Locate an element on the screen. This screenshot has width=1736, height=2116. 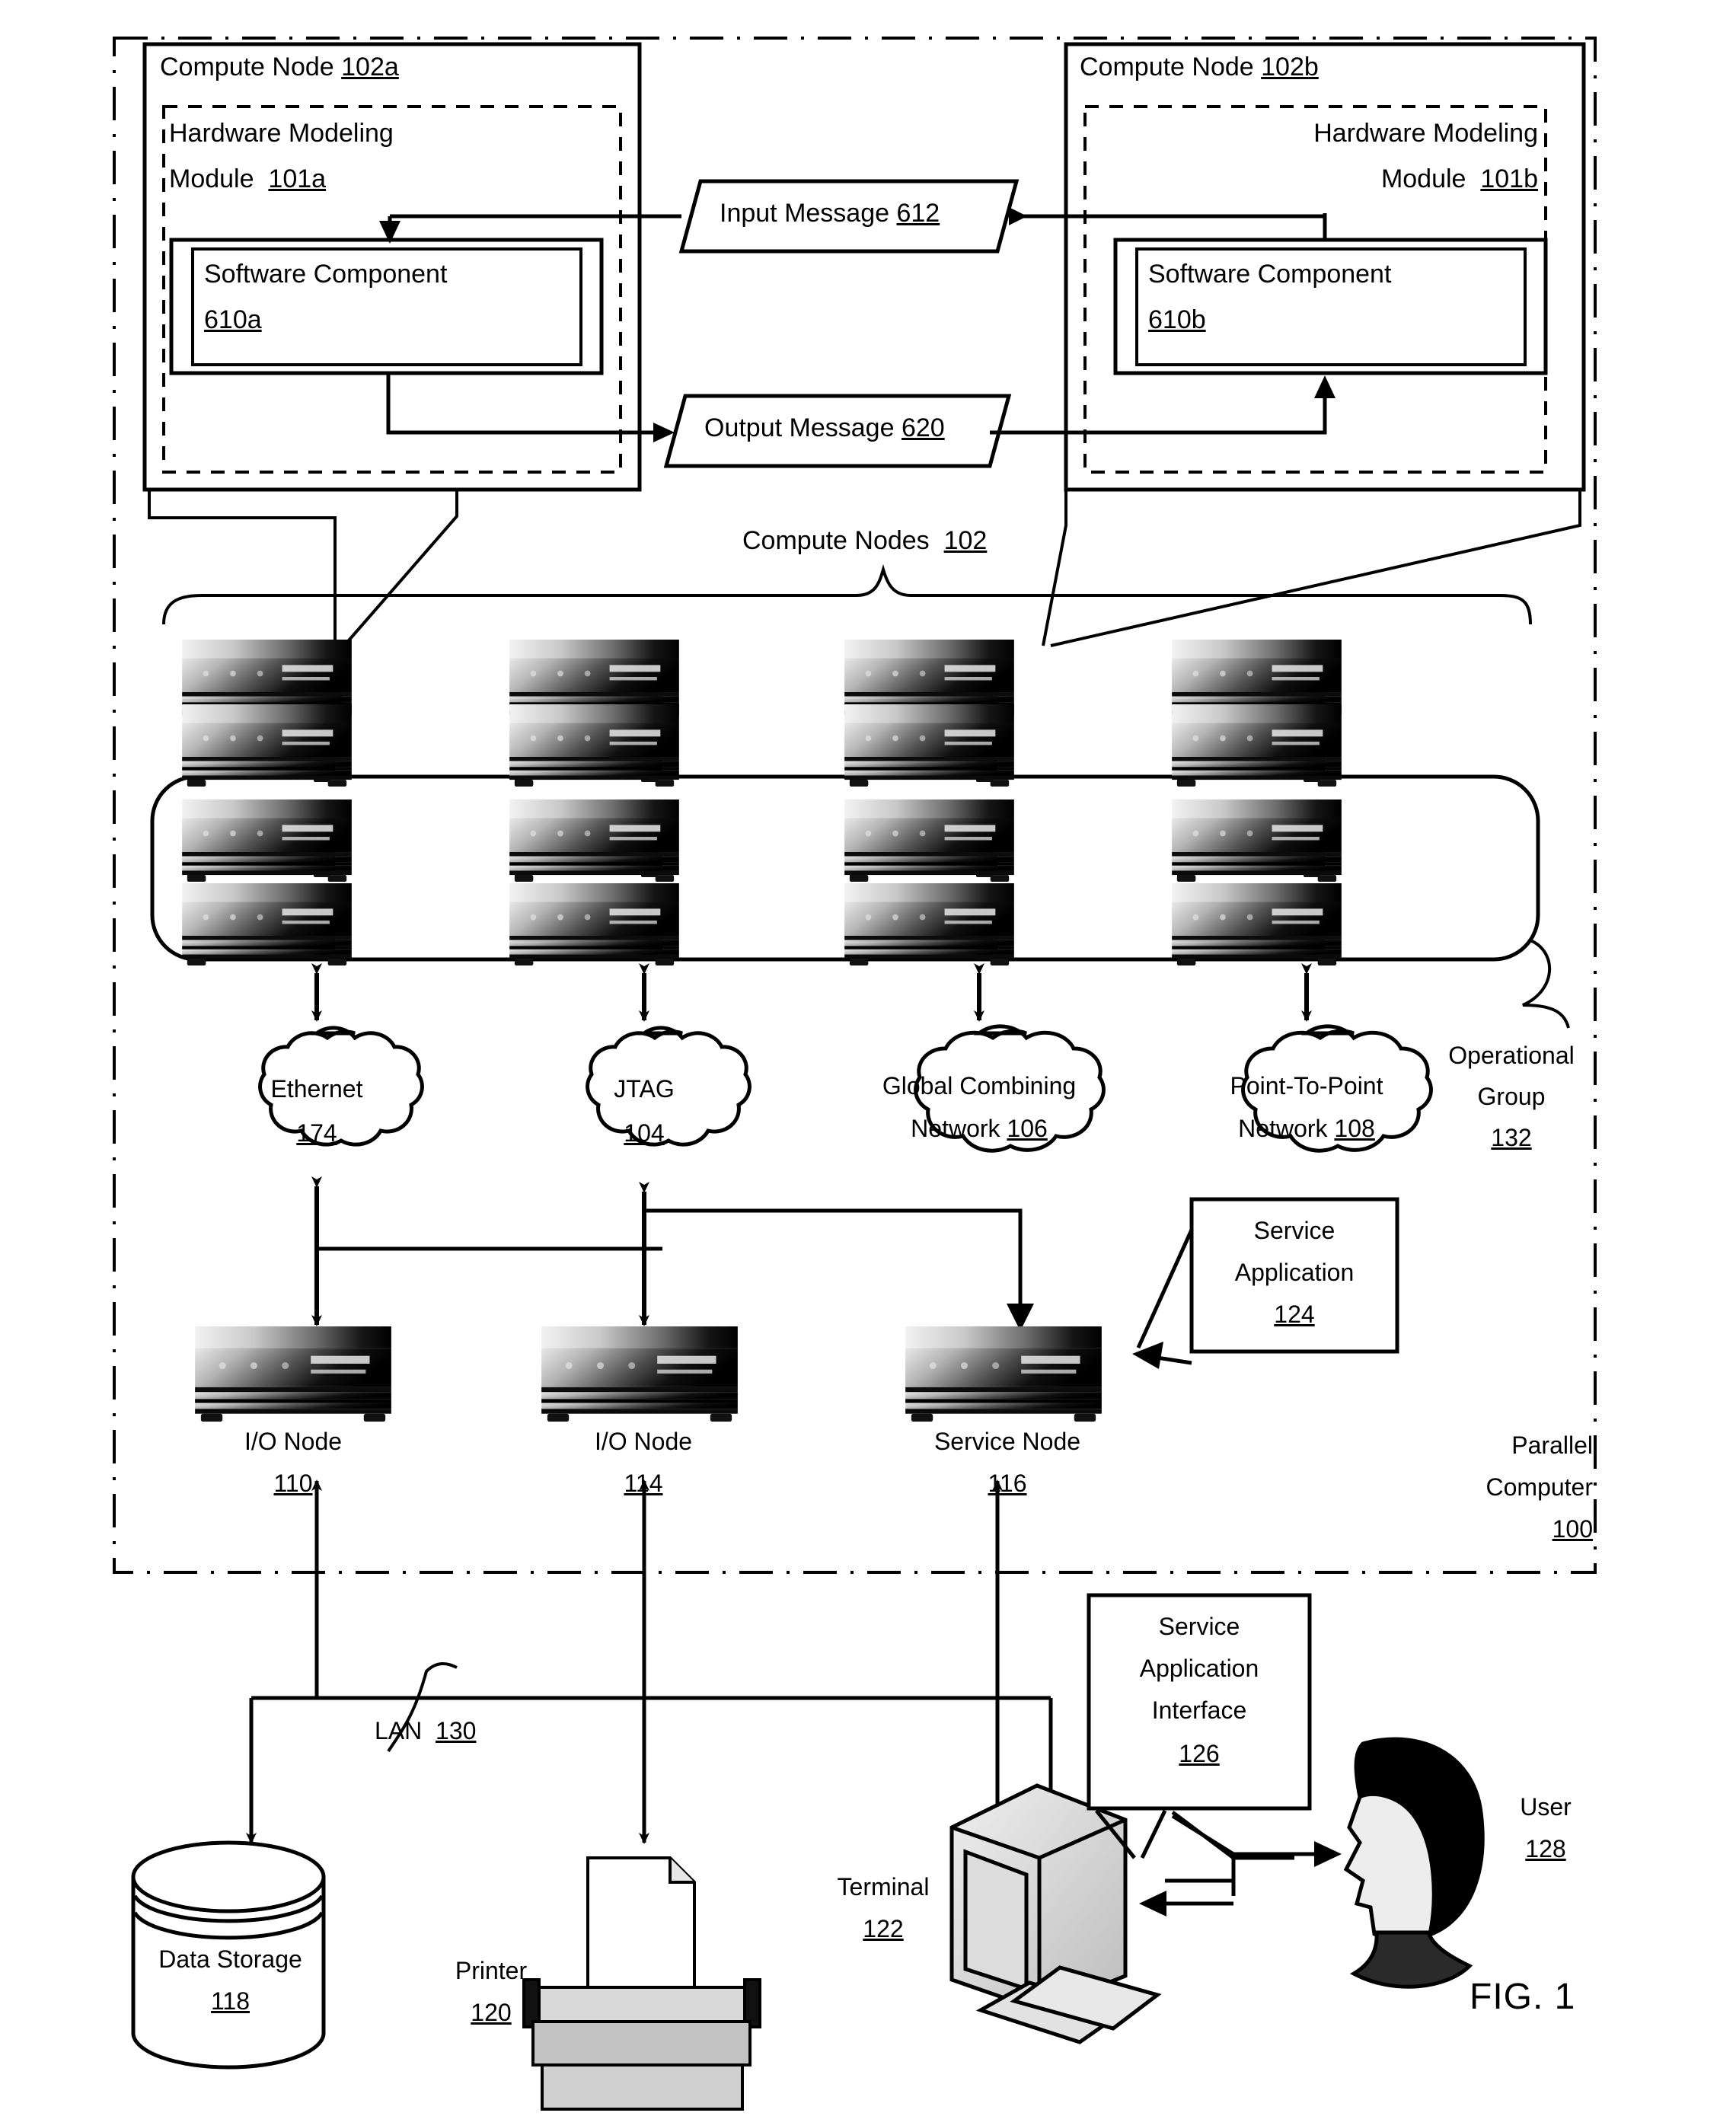
hardware-modeling-module-101b-label: Hardware Modeling is located at coordinates (1425, 133).